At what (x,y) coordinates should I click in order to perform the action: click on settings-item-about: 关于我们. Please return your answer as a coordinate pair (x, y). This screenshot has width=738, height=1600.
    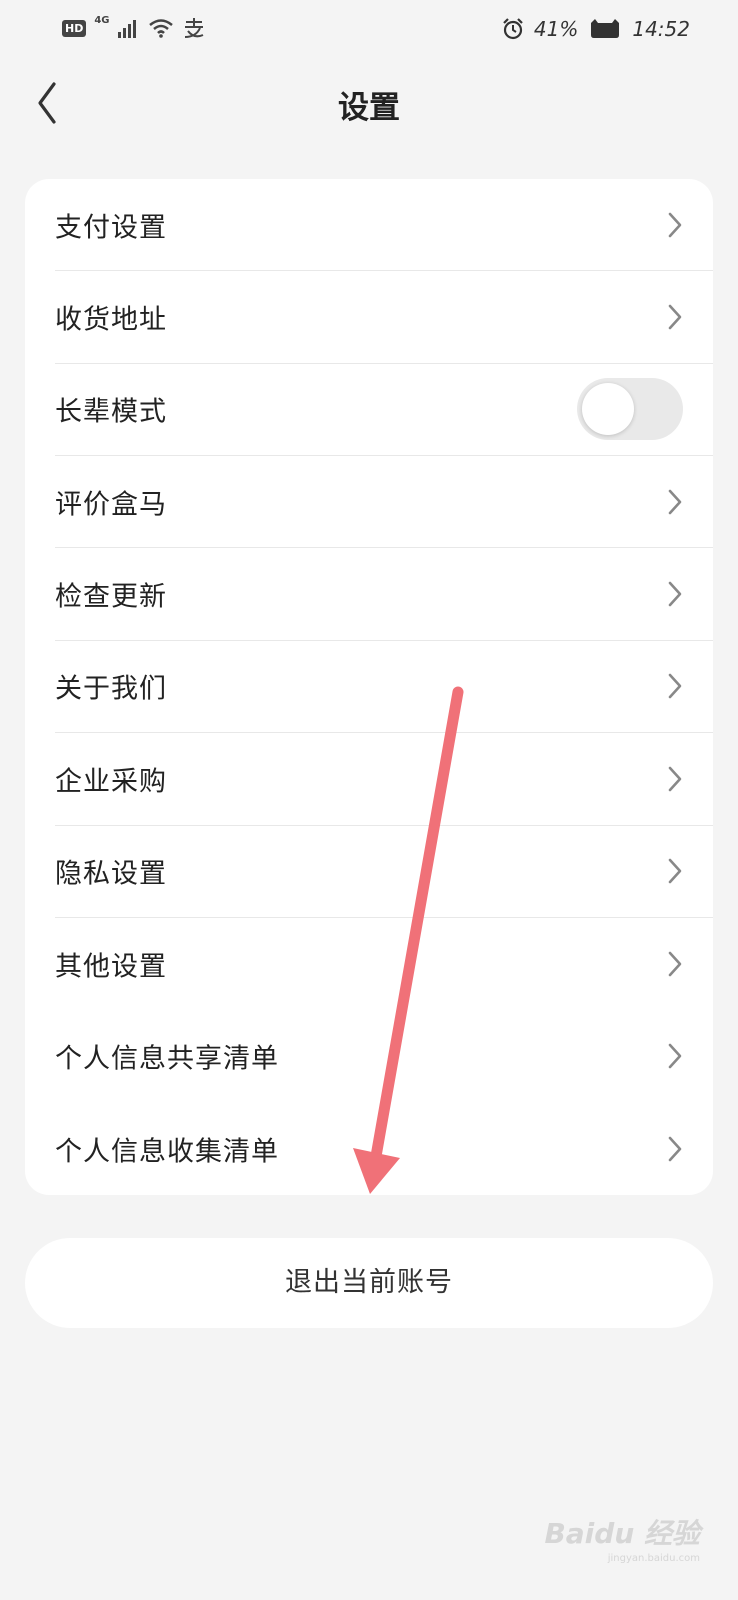
    Looking at the image, I should click on (384, 687).